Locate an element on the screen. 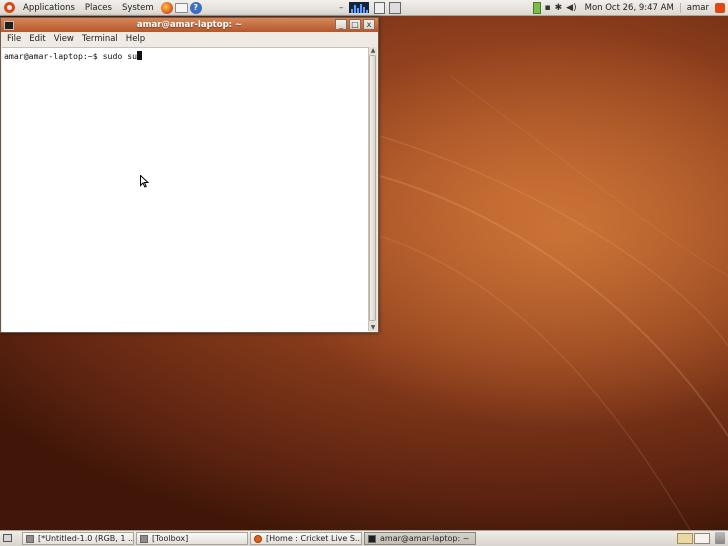  show-desktop-icon is located at coordinates (7, 538).